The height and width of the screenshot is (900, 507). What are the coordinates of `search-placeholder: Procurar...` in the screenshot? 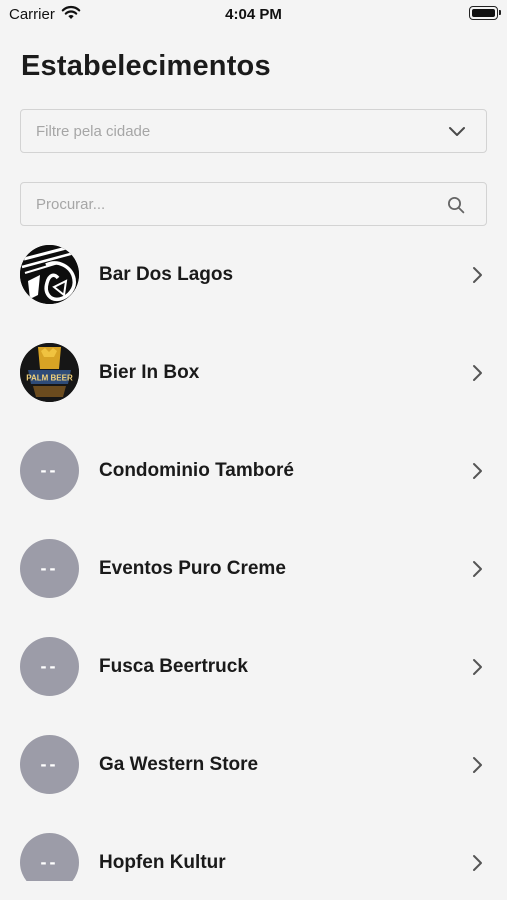 It's located at (71, 204).